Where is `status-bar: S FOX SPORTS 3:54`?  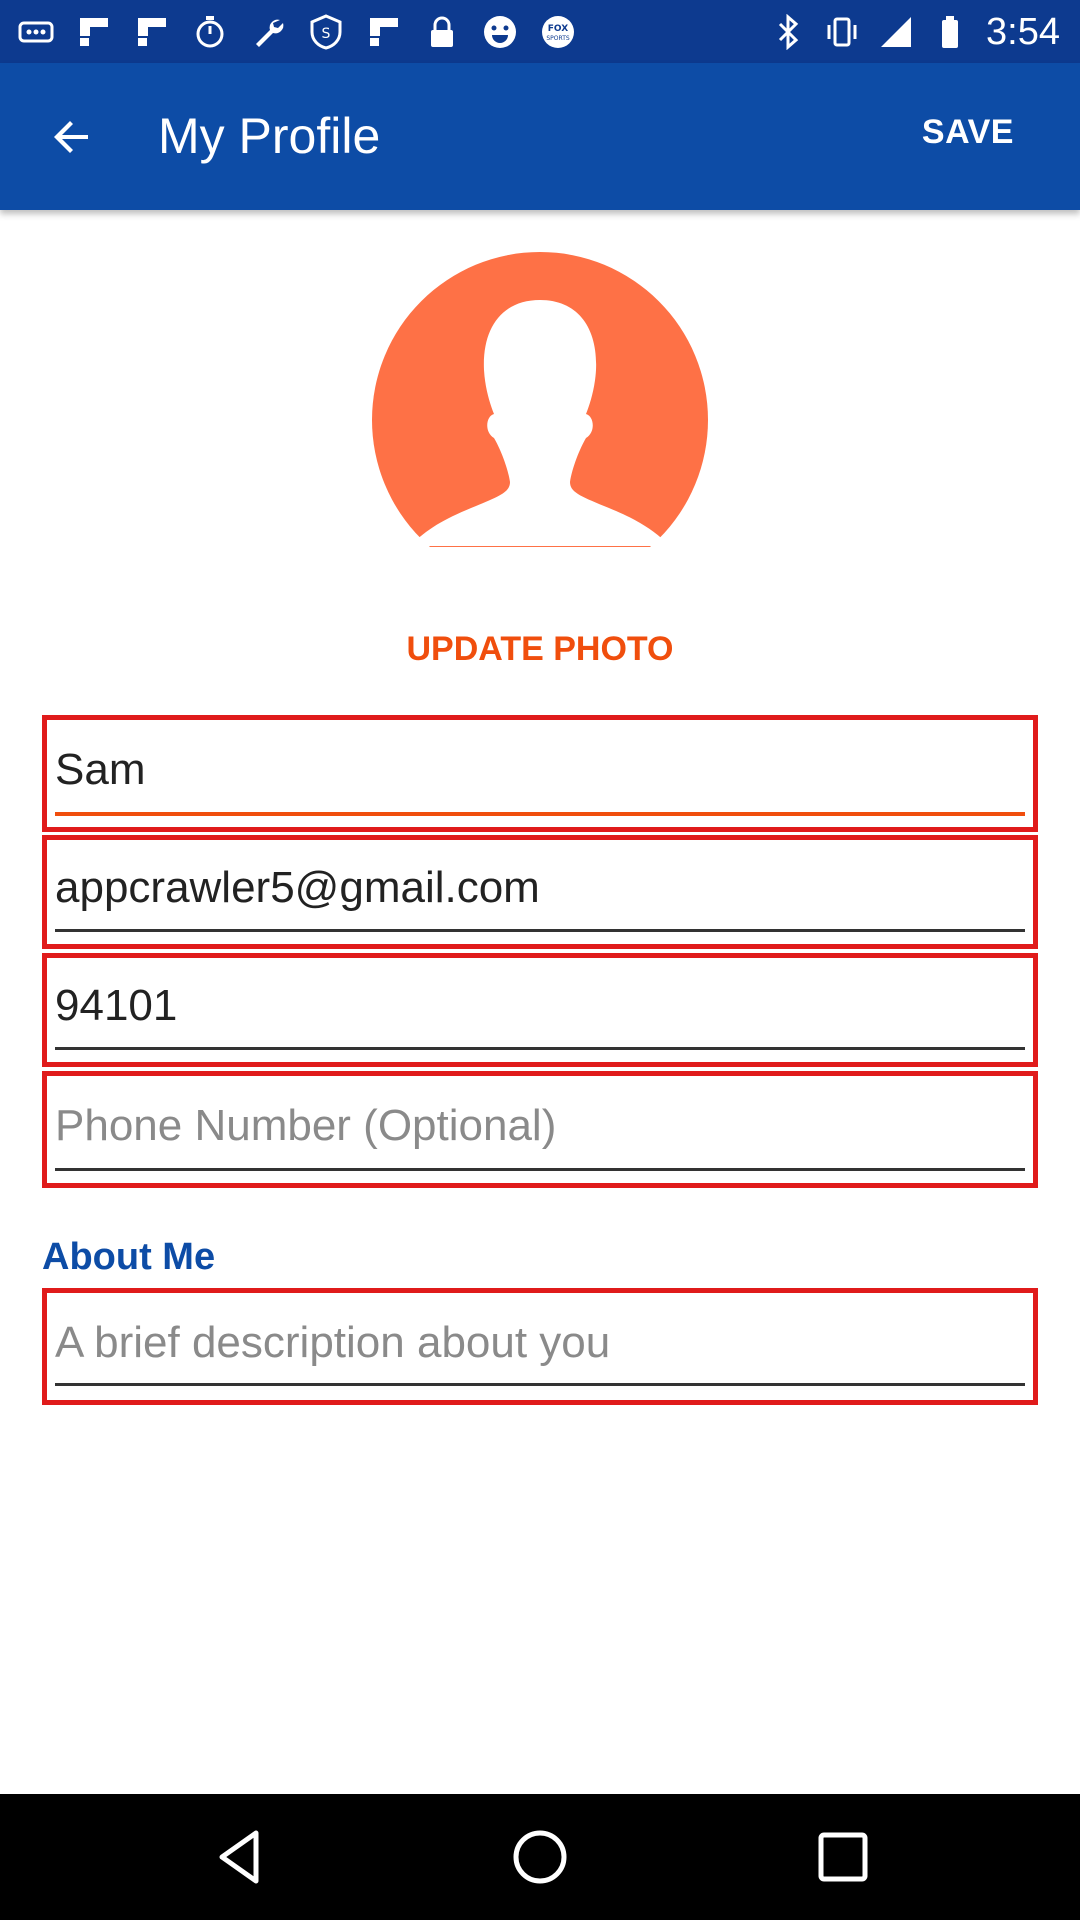
status-bar: S FOX SPORTS 3:54 is located at coordinates (540, 31).